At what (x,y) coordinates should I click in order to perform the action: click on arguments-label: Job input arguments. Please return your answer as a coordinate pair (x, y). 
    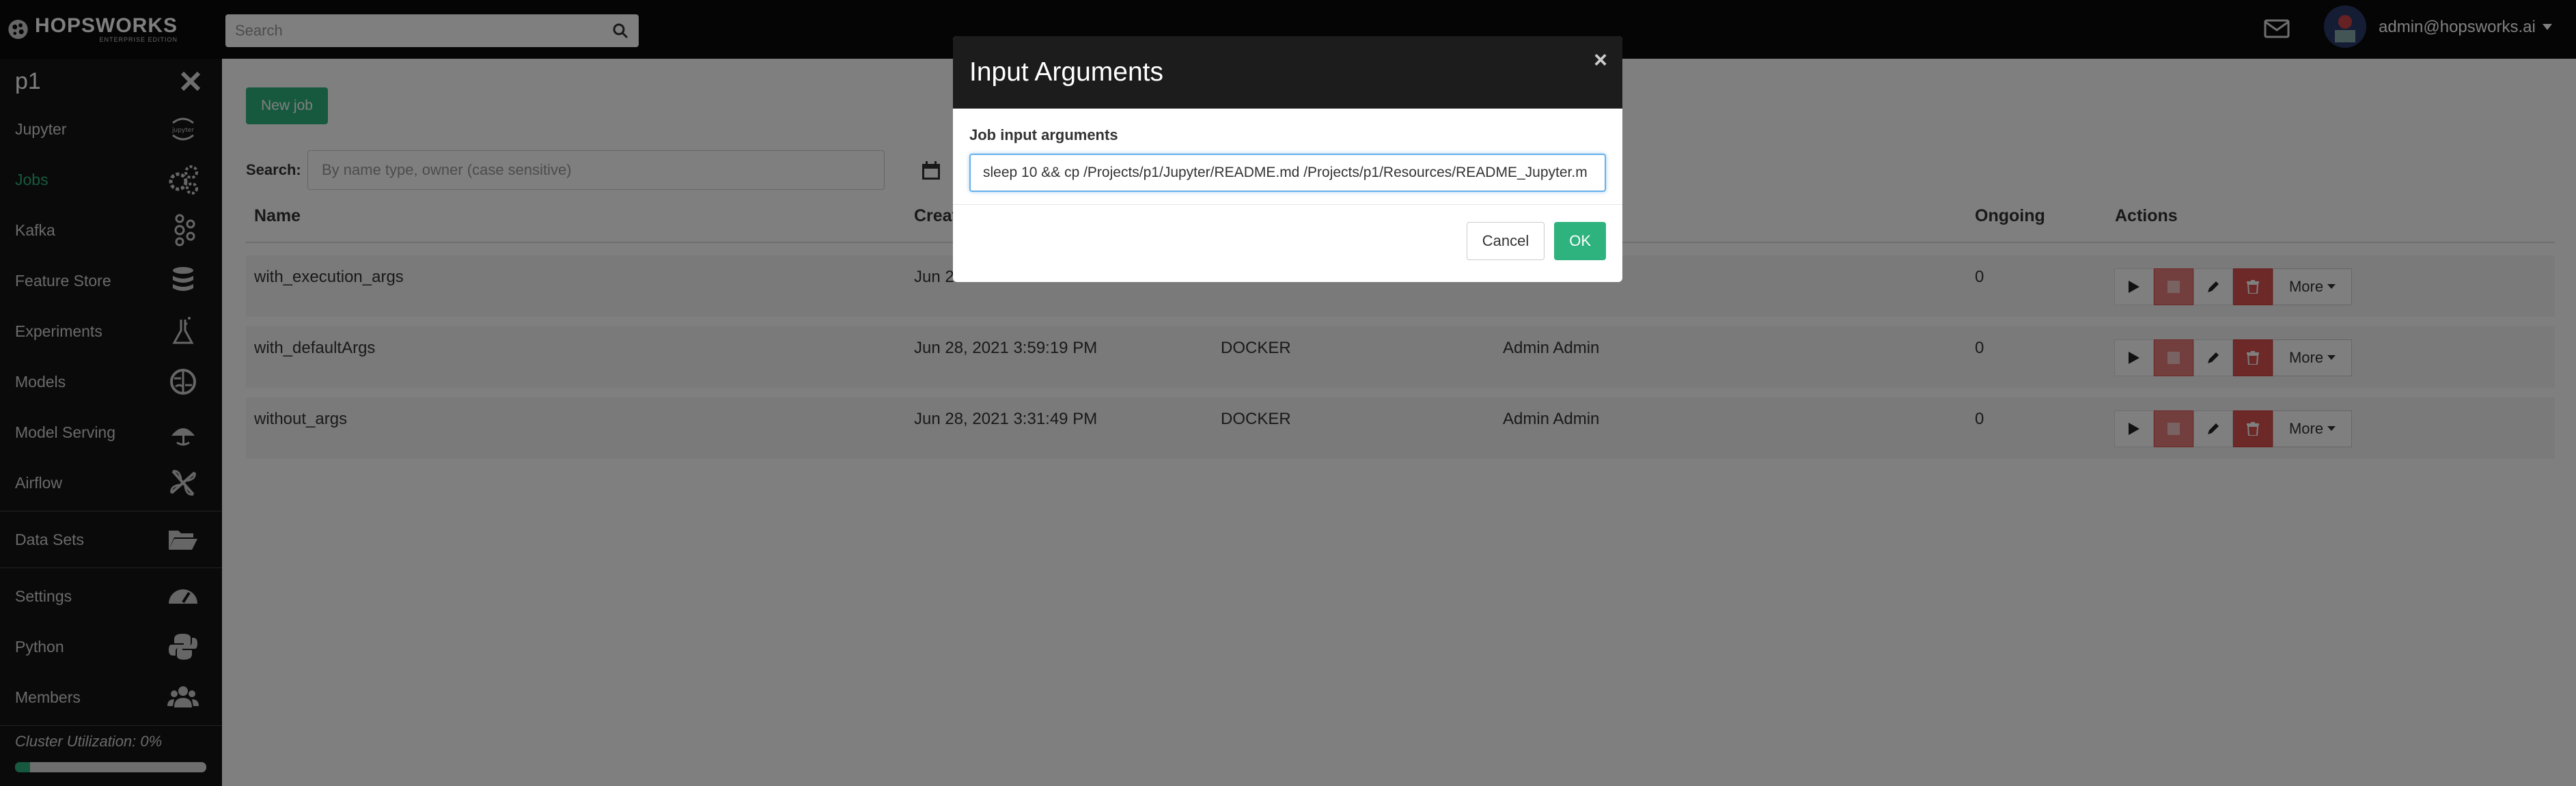
    Looking at the image, I should click on (1044, 134).